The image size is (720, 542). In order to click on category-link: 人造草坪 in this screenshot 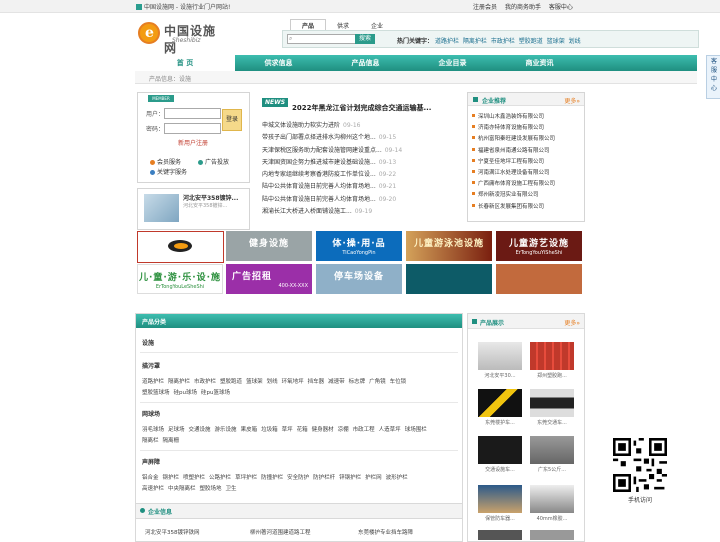, I will do `click(390, 430)`.